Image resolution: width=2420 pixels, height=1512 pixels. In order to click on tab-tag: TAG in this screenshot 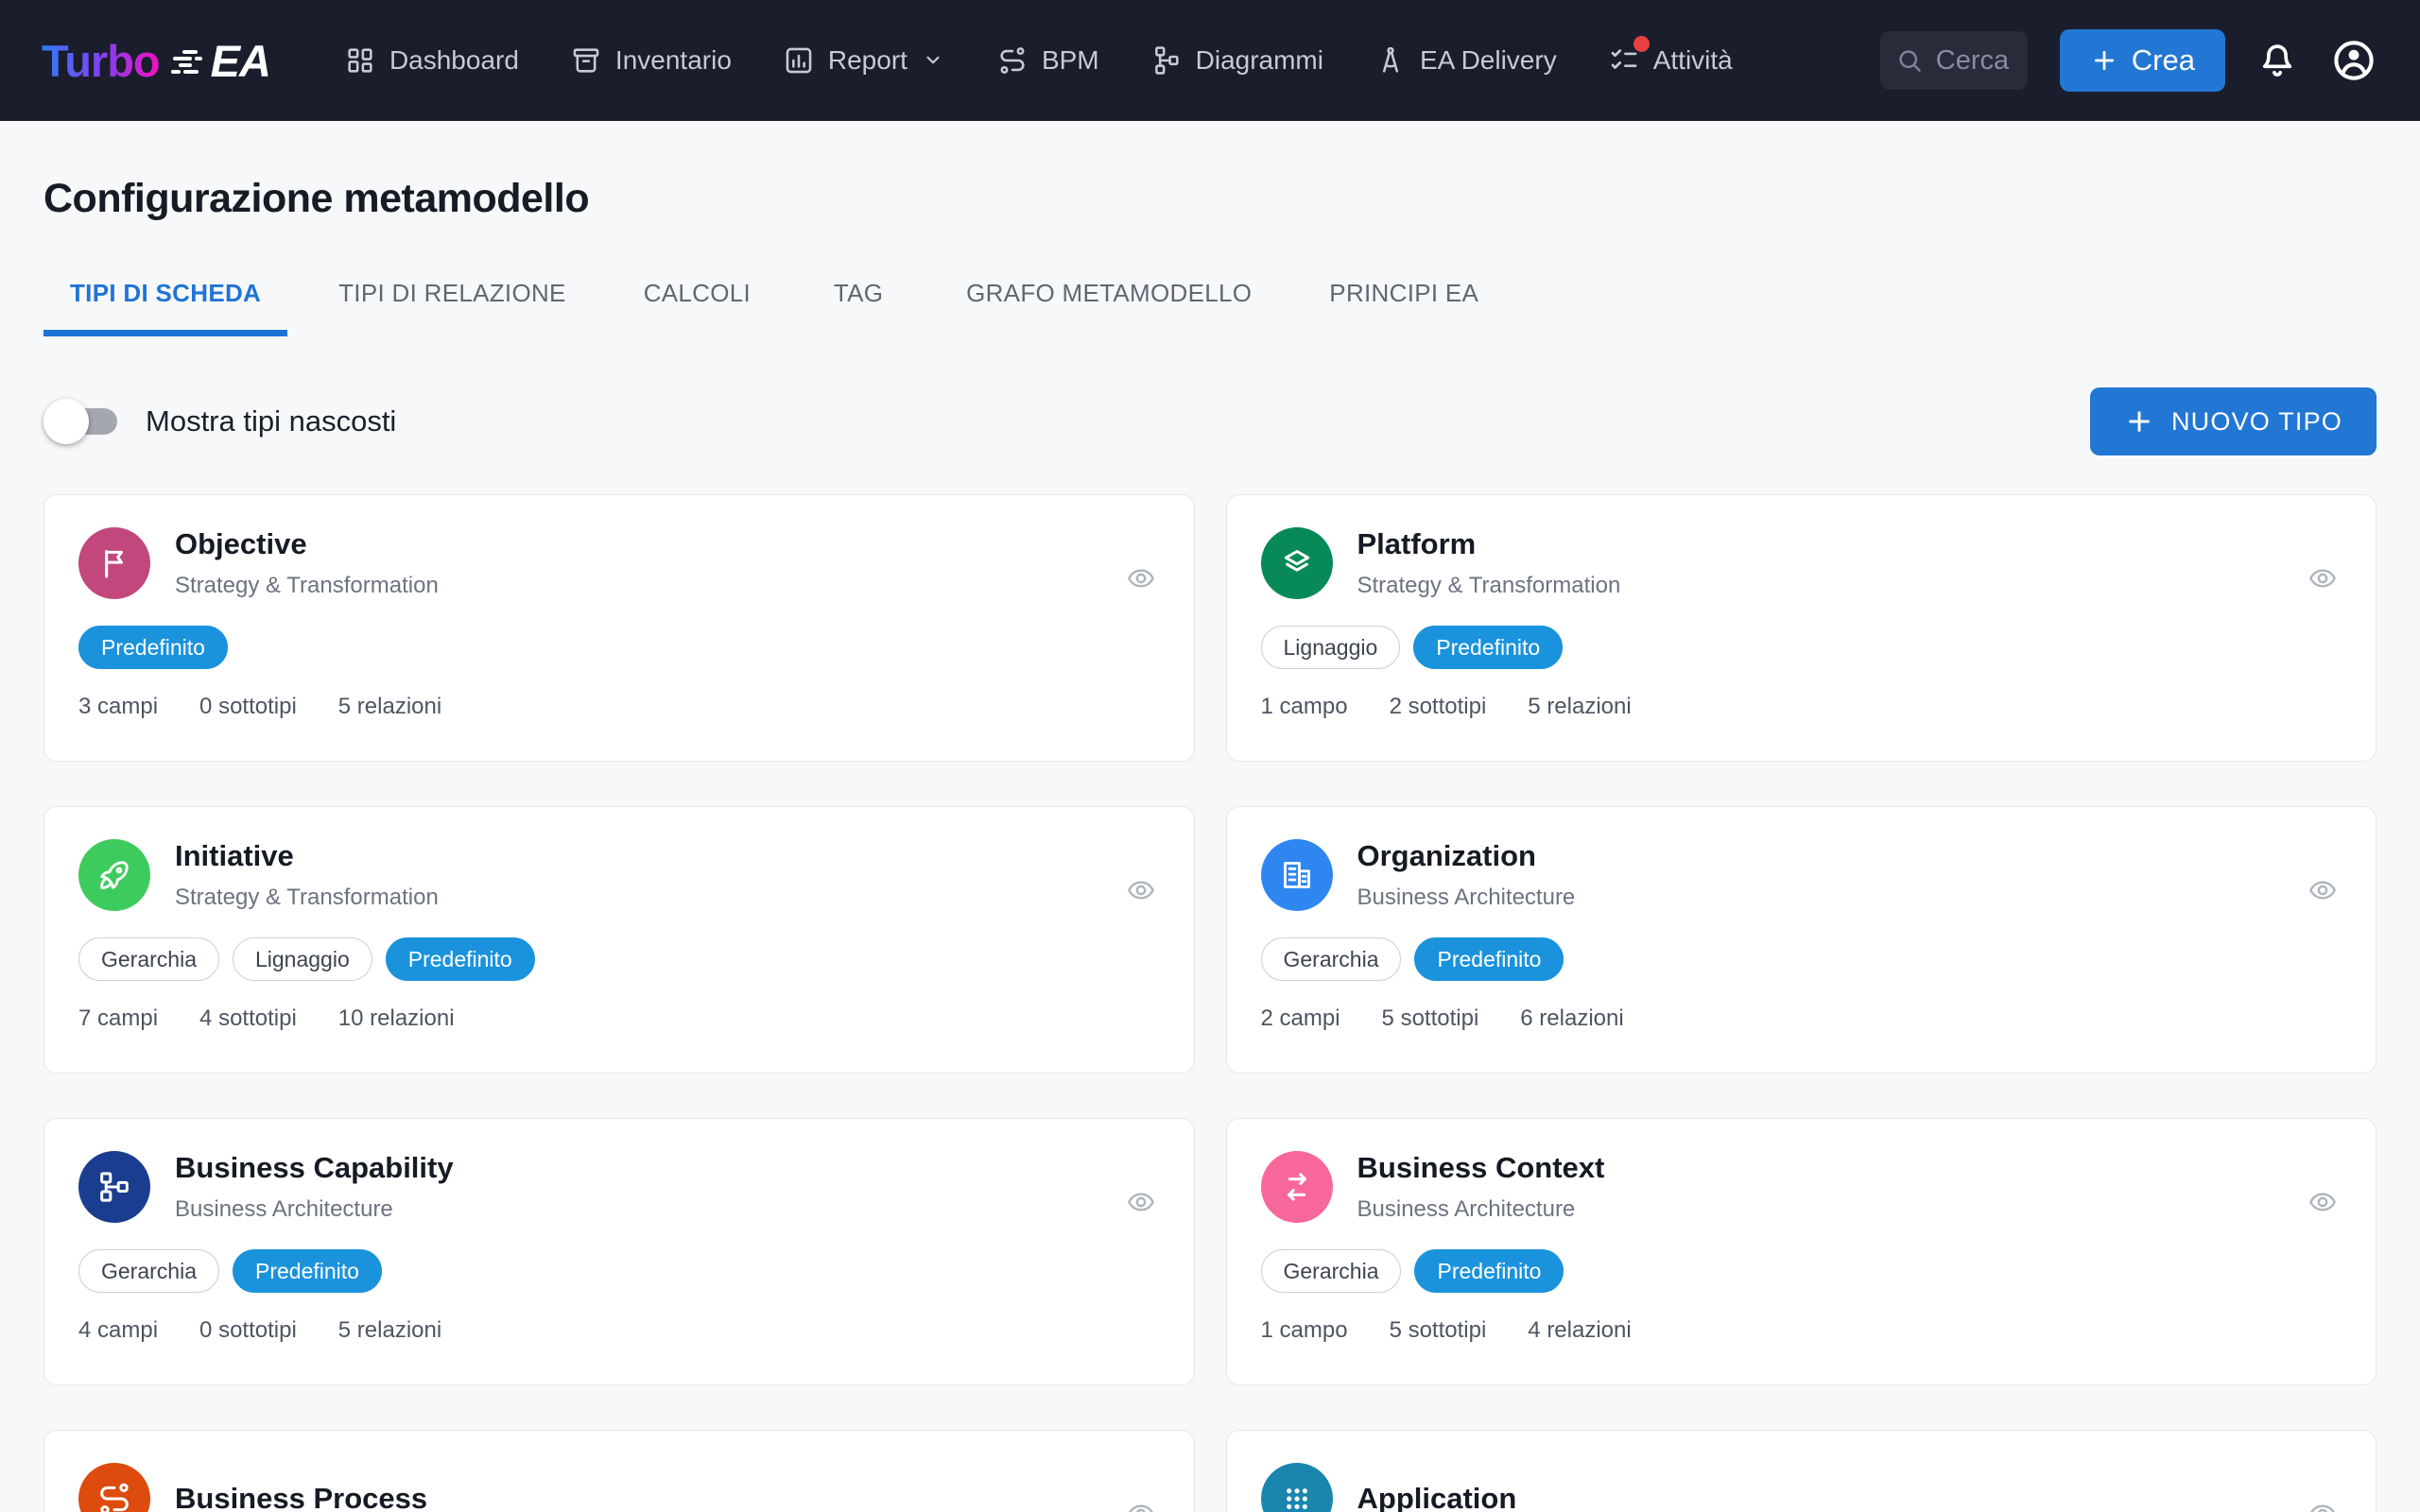, I will do `click(858, 302)`.